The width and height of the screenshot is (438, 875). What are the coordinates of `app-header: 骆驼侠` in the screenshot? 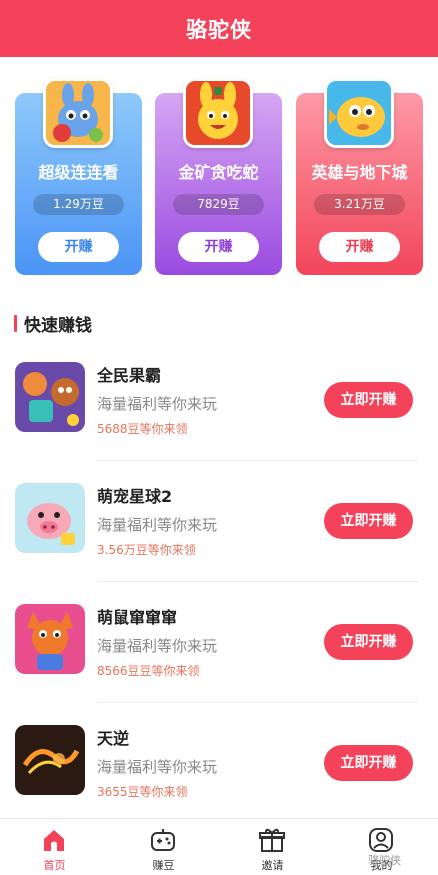 It's located at (219, 28).